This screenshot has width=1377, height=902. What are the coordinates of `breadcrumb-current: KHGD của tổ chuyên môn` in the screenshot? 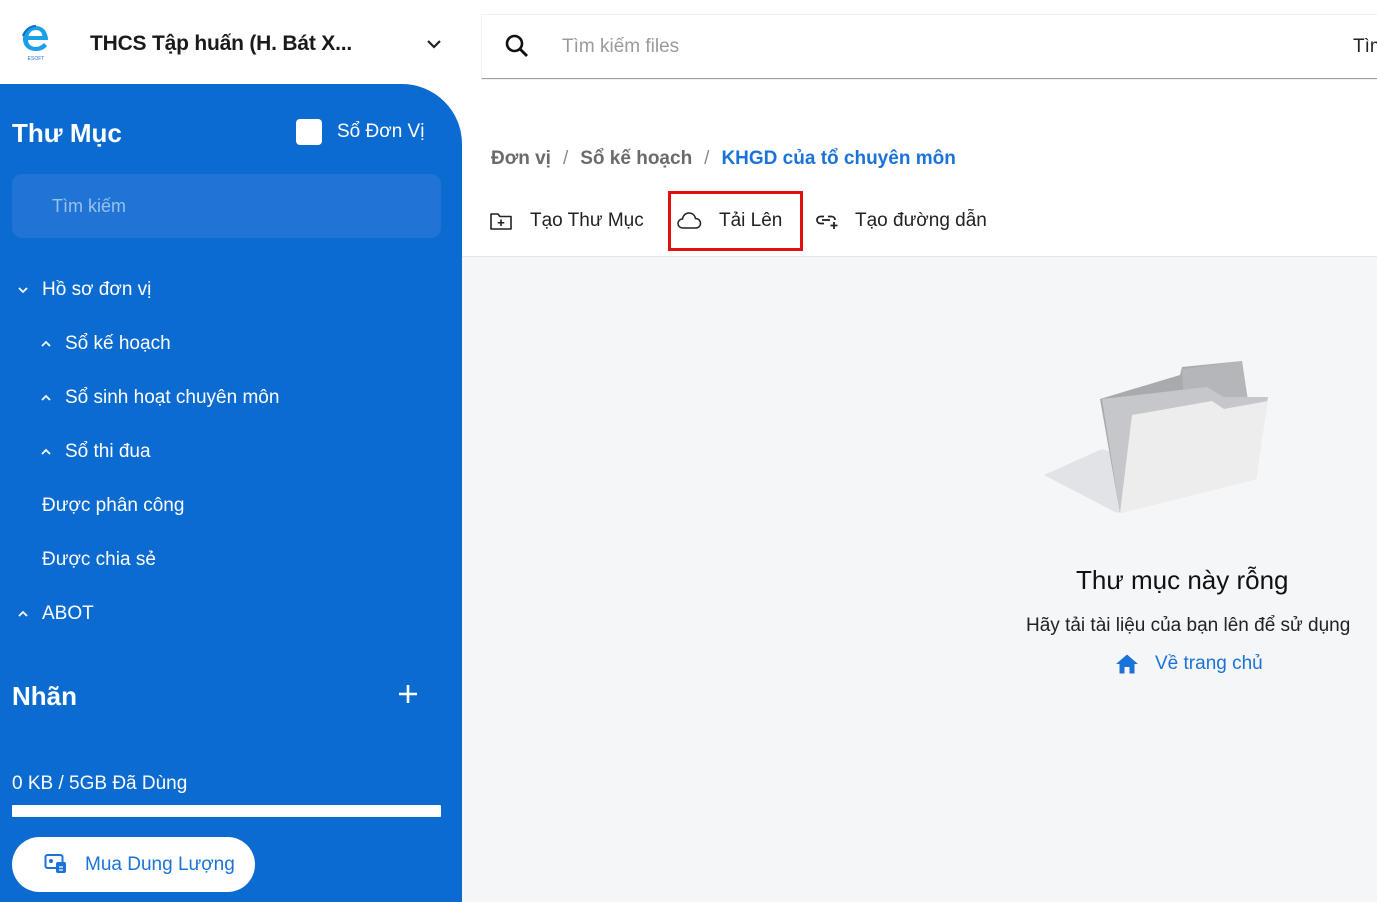 It's located at (838, 158).